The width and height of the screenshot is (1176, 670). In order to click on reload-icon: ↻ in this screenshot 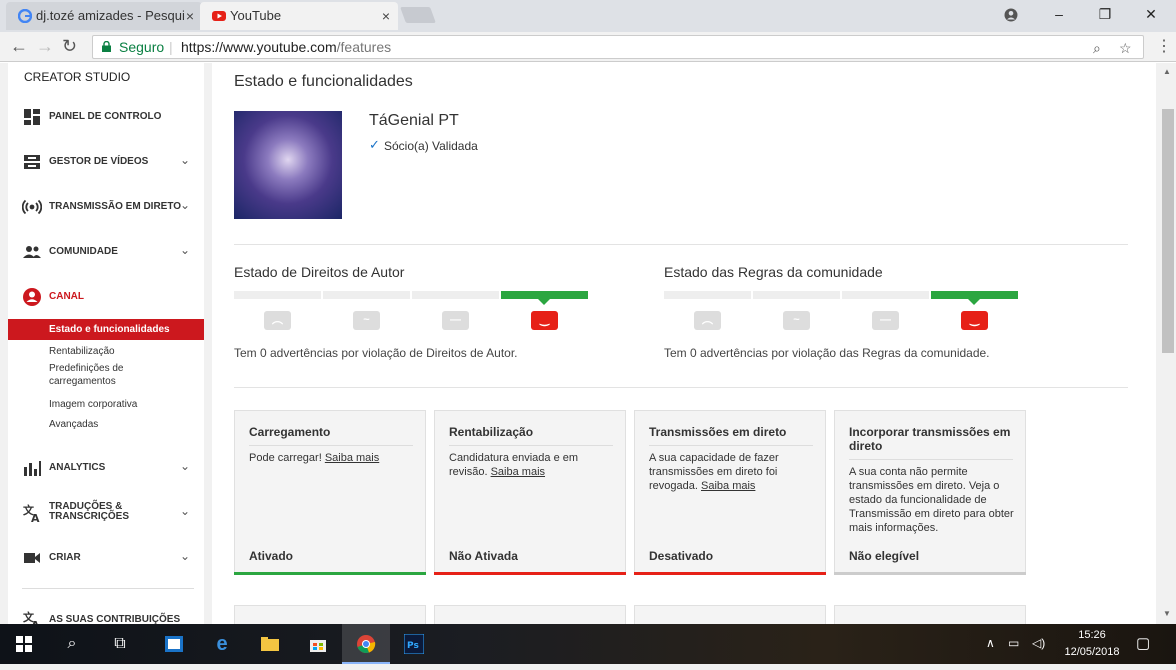, I will do `click(69, 46)`.